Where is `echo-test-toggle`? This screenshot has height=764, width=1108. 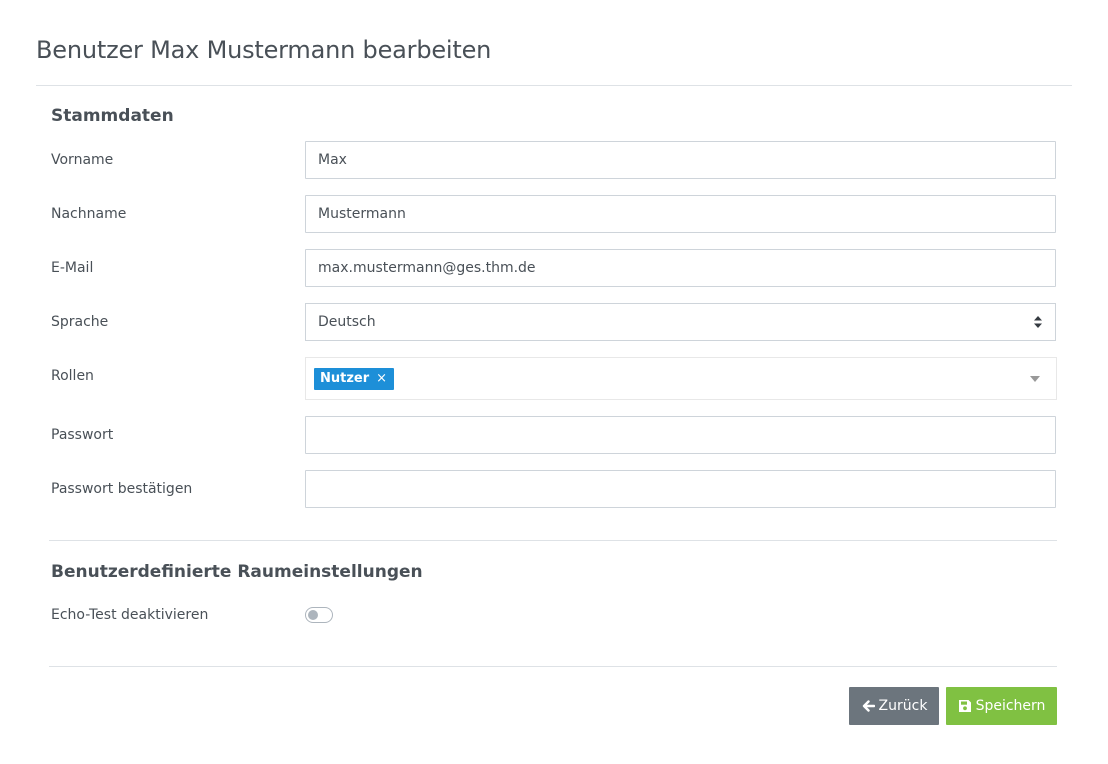 echo-test-toggle is located at coordinates (319, 615).